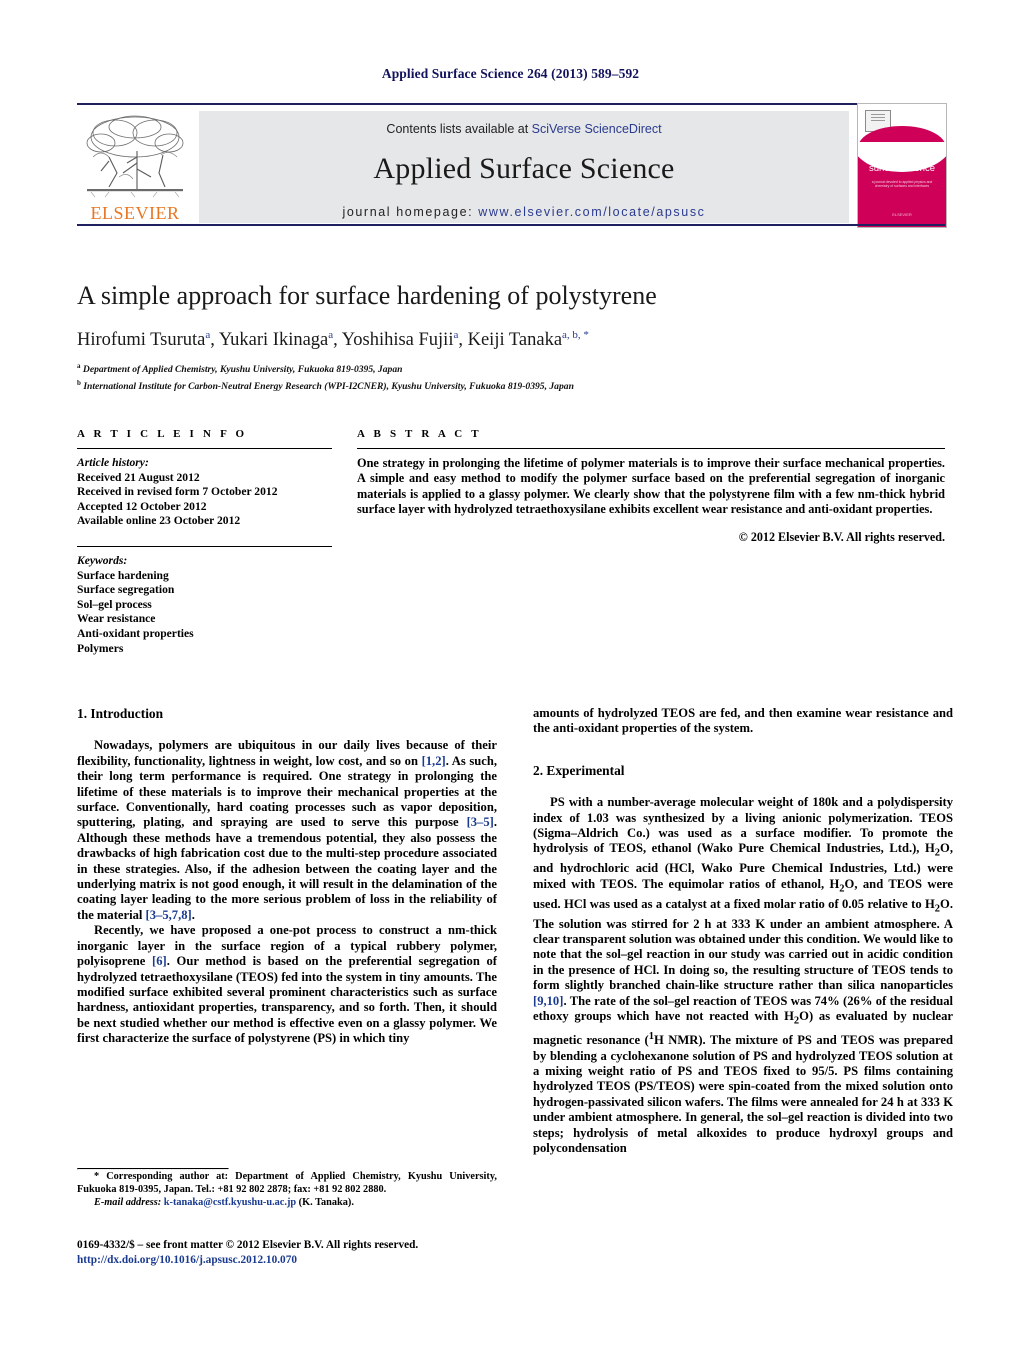  I want to click on citation-link: [3–5,7,8], so click(169, 915).